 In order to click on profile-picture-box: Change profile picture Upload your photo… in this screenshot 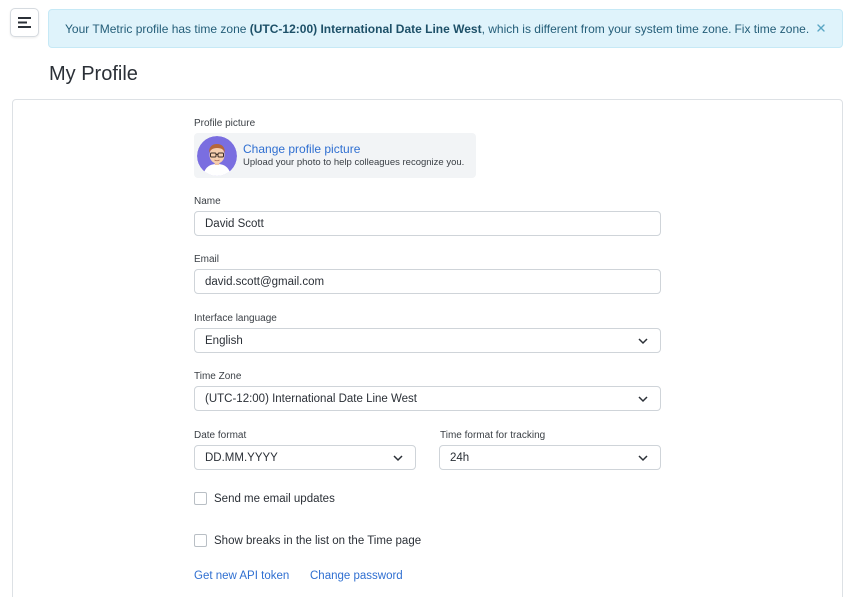, I will do `click(335, 155)`.